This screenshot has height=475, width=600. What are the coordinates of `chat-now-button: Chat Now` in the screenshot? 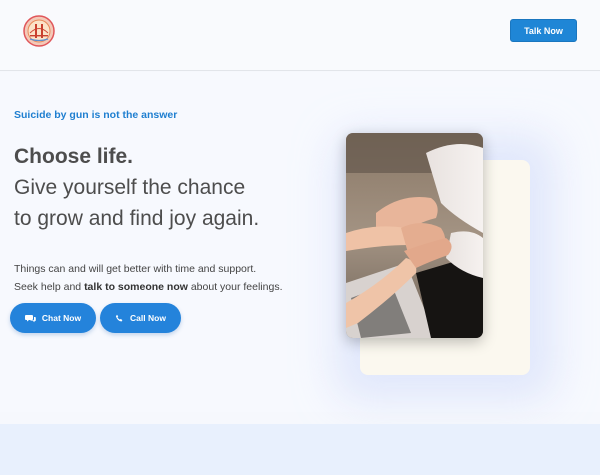 It's located at (53, 318).